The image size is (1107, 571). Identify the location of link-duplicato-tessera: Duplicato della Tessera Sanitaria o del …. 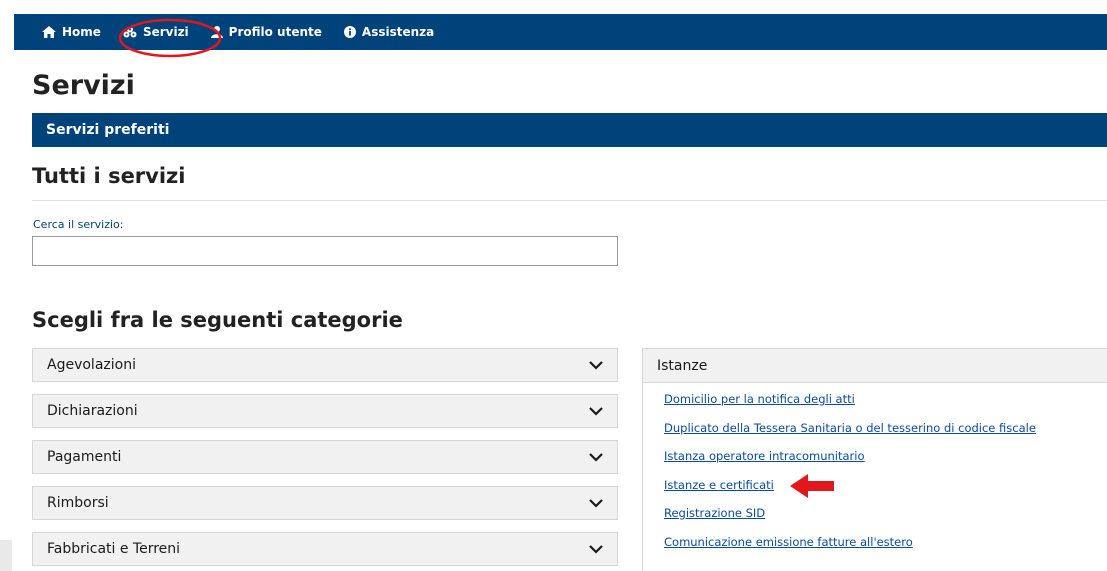
(885, 435).